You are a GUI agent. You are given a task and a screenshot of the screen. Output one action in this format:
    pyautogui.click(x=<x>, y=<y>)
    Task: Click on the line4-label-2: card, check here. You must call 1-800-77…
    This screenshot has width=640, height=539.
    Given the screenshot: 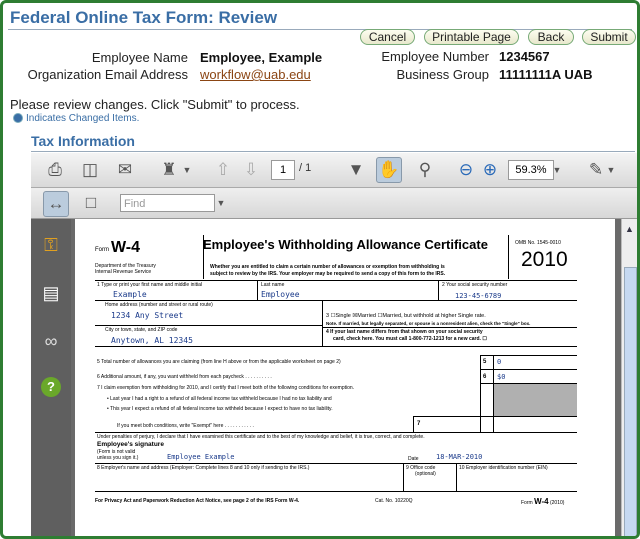 What is the action you would take?
    pyautogui.click(x=410, y=339)
    